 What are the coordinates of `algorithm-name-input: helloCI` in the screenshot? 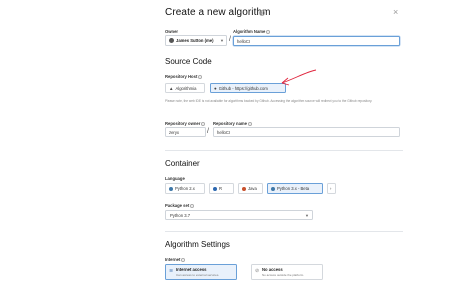 It's located at (316, 41).